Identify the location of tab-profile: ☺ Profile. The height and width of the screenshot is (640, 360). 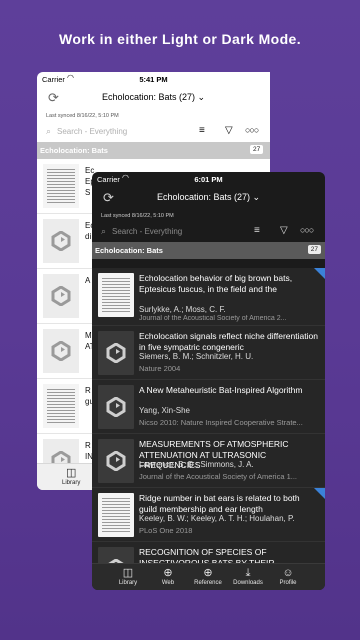
(288, 576).